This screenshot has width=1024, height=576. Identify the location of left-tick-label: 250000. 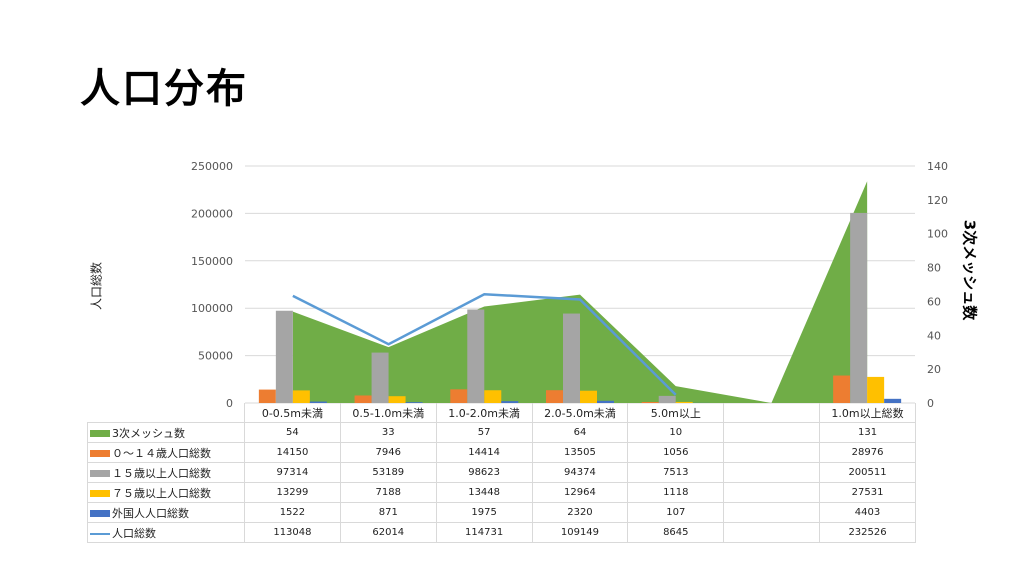
(212, 166).